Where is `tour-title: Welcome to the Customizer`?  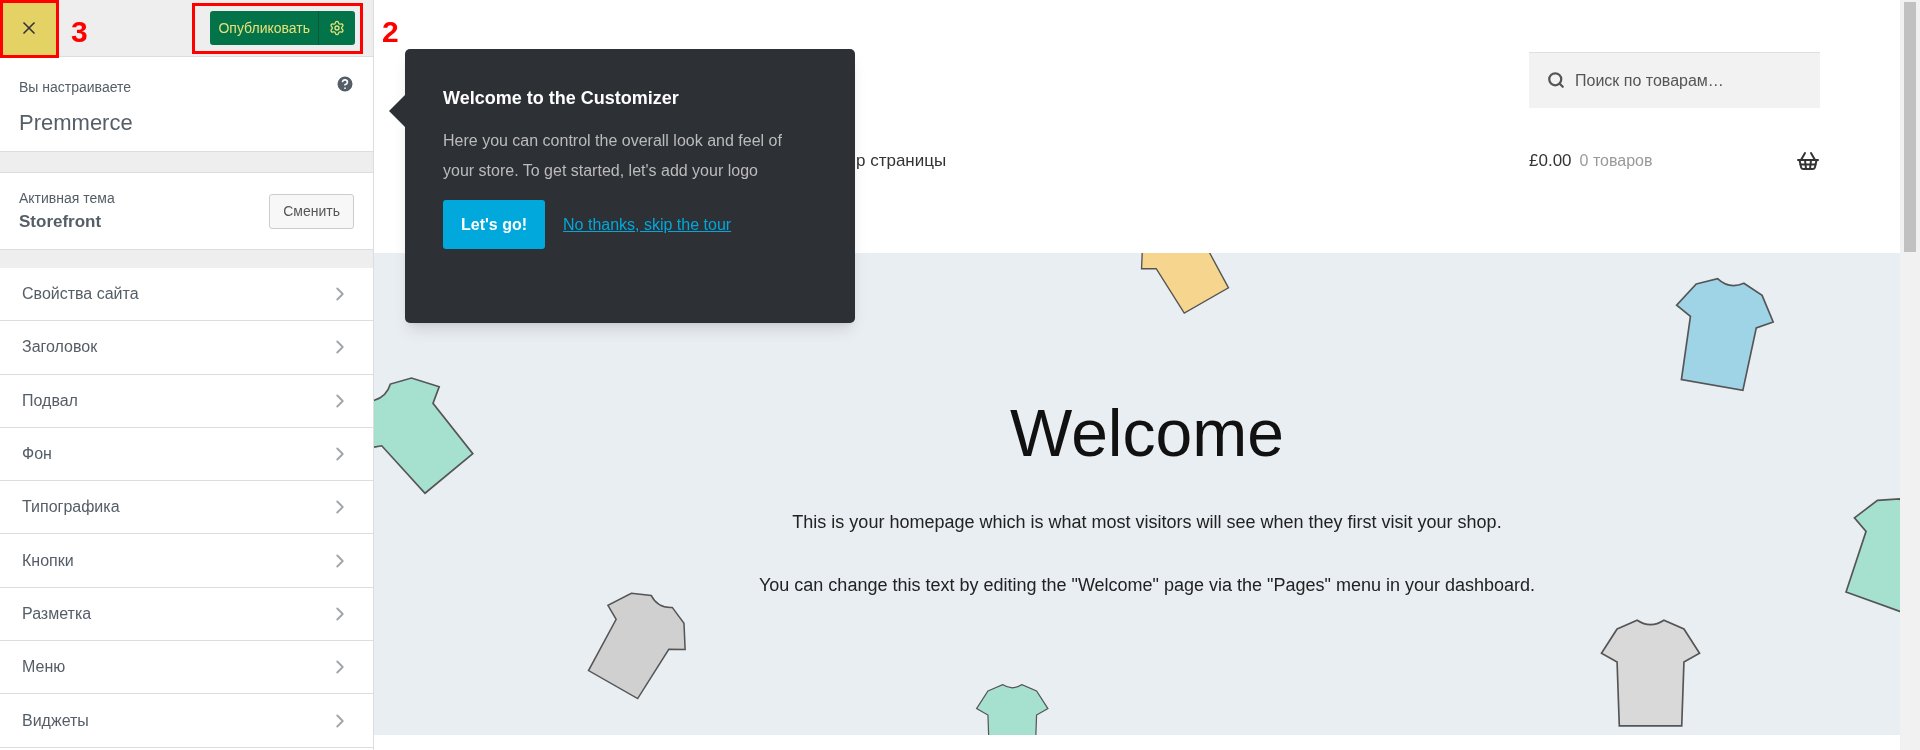
tour-title: Welcome to the Customizer is located at coordinates (561, 98).